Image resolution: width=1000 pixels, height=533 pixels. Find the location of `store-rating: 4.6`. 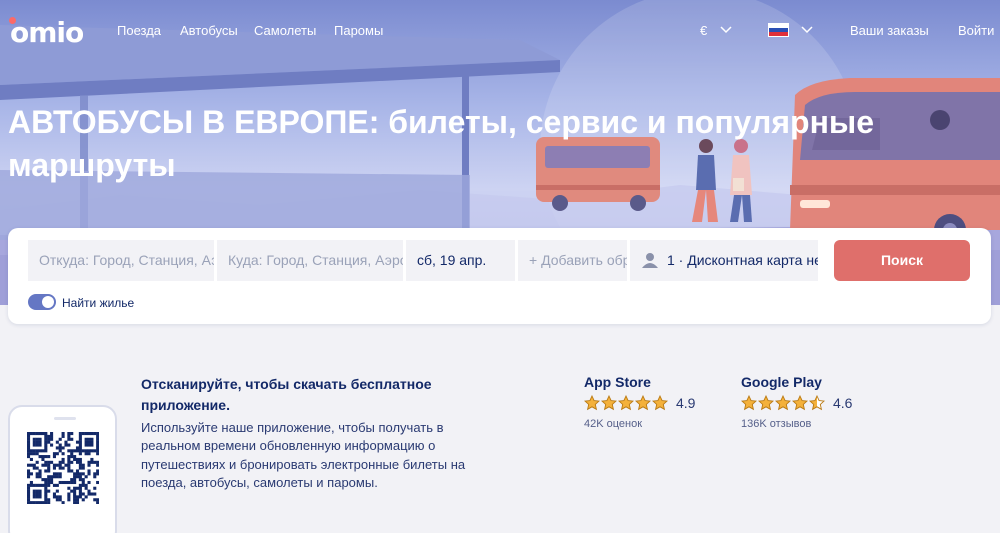

store-rating: 4.6 is located at coordinates (796, 403).